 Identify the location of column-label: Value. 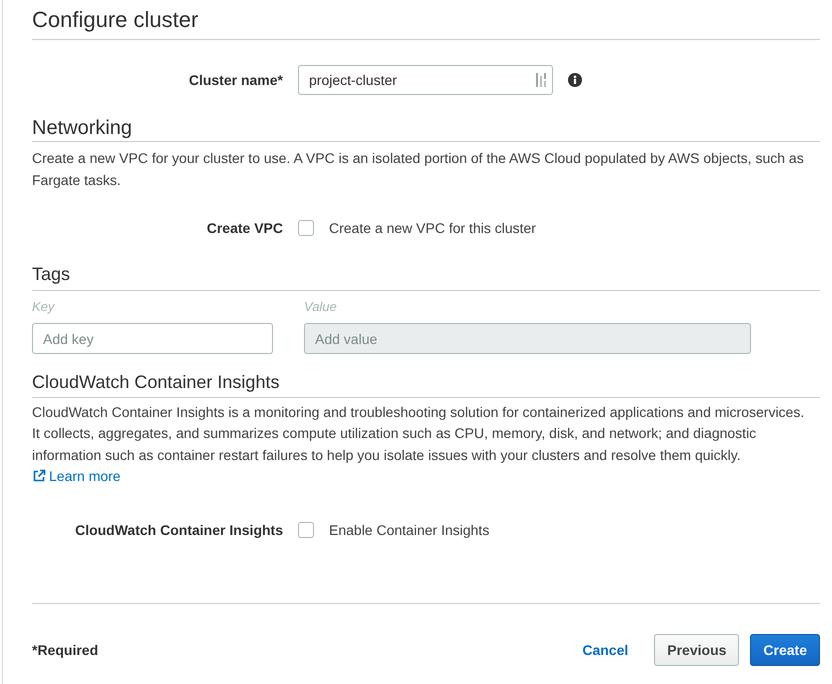
(321, 307).